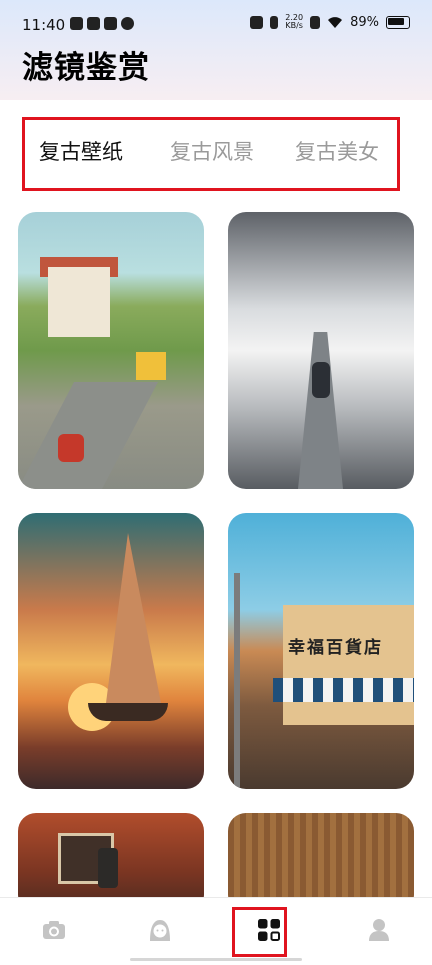 The image size is (432, 965). What do you see at coordinates (274, 22) in the screenshot?
I see `vibrate-icon` at bounding box center [274, 22].